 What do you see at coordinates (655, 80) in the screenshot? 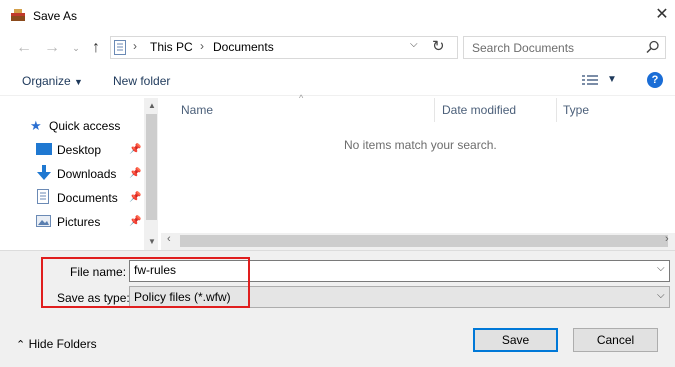
I see `help-button: ?` at bounding box center [655, 80].